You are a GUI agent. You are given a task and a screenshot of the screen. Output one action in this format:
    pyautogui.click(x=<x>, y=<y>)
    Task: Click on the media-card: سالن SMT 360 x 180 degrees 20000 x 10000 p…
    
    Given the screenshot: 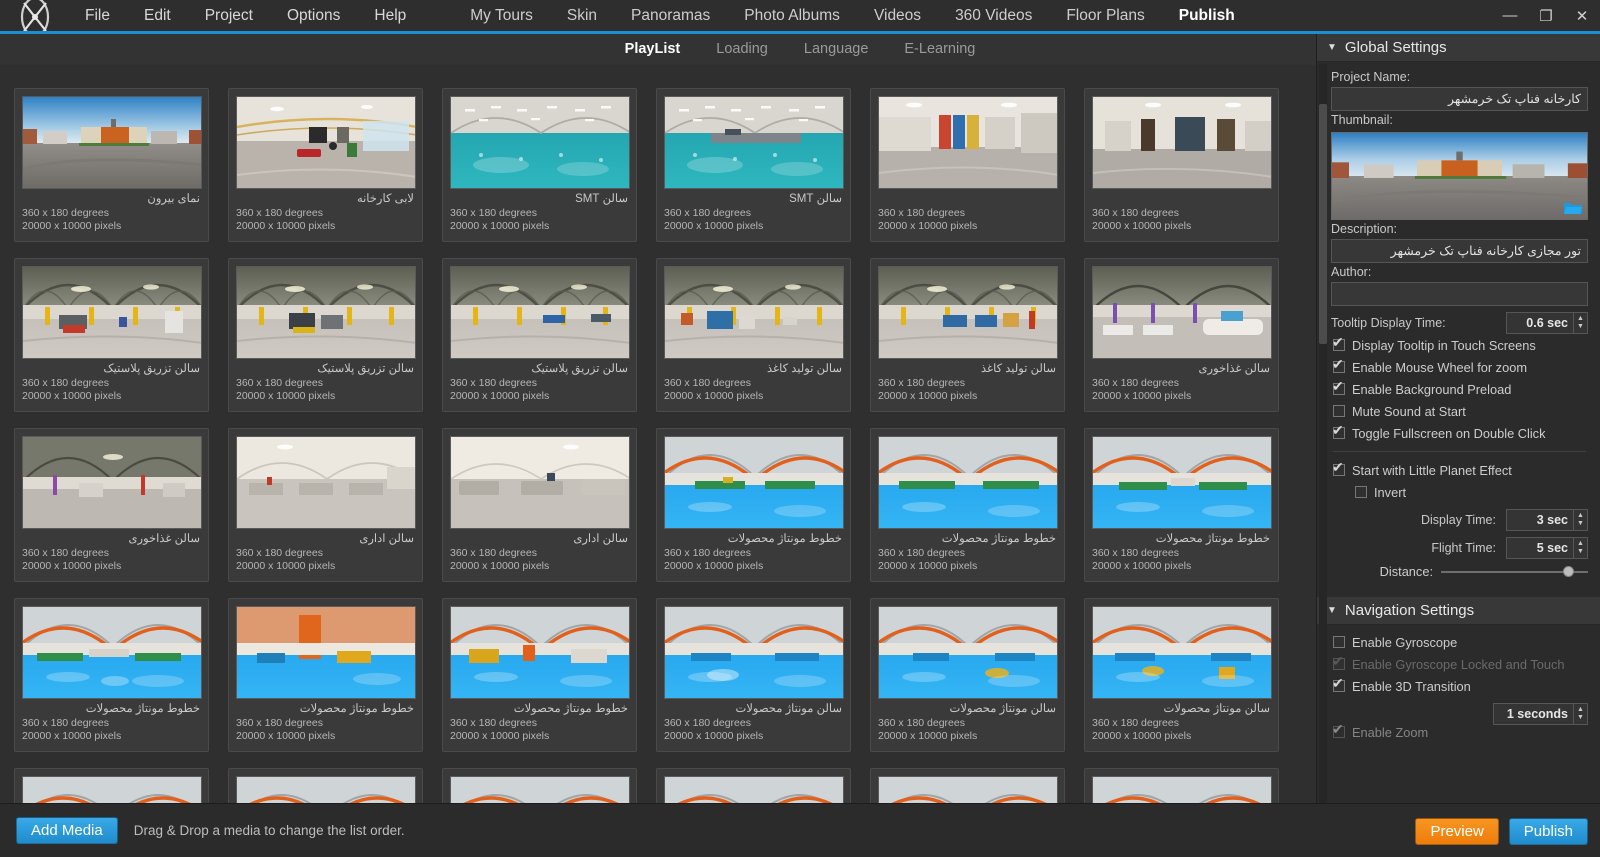 What is the action you would take?
    pyautogui.click(x=753, y=165)
    